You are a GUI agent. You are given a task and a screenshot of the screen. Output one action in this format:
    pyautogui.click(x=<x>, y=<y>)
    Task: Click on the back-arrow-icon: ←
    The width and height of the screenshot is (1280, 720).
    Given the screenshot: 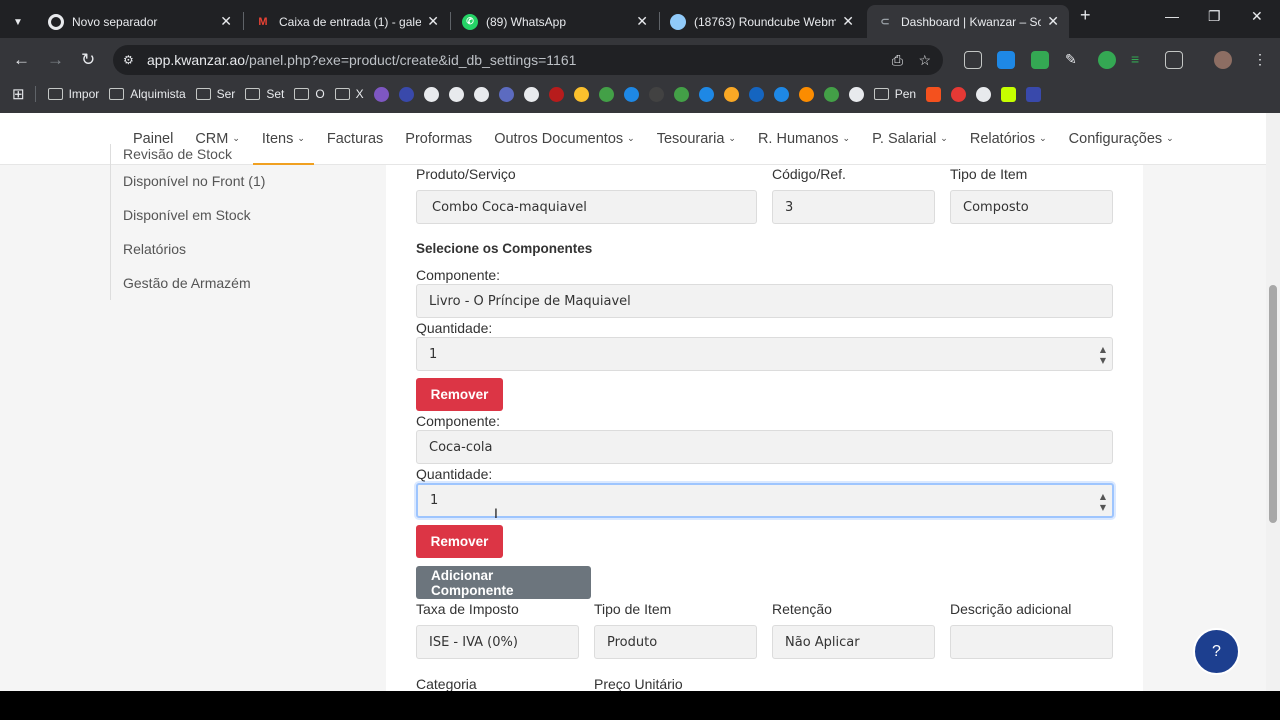 What is the action you would take?
    pyautogui.click(x=21, y=60)
    